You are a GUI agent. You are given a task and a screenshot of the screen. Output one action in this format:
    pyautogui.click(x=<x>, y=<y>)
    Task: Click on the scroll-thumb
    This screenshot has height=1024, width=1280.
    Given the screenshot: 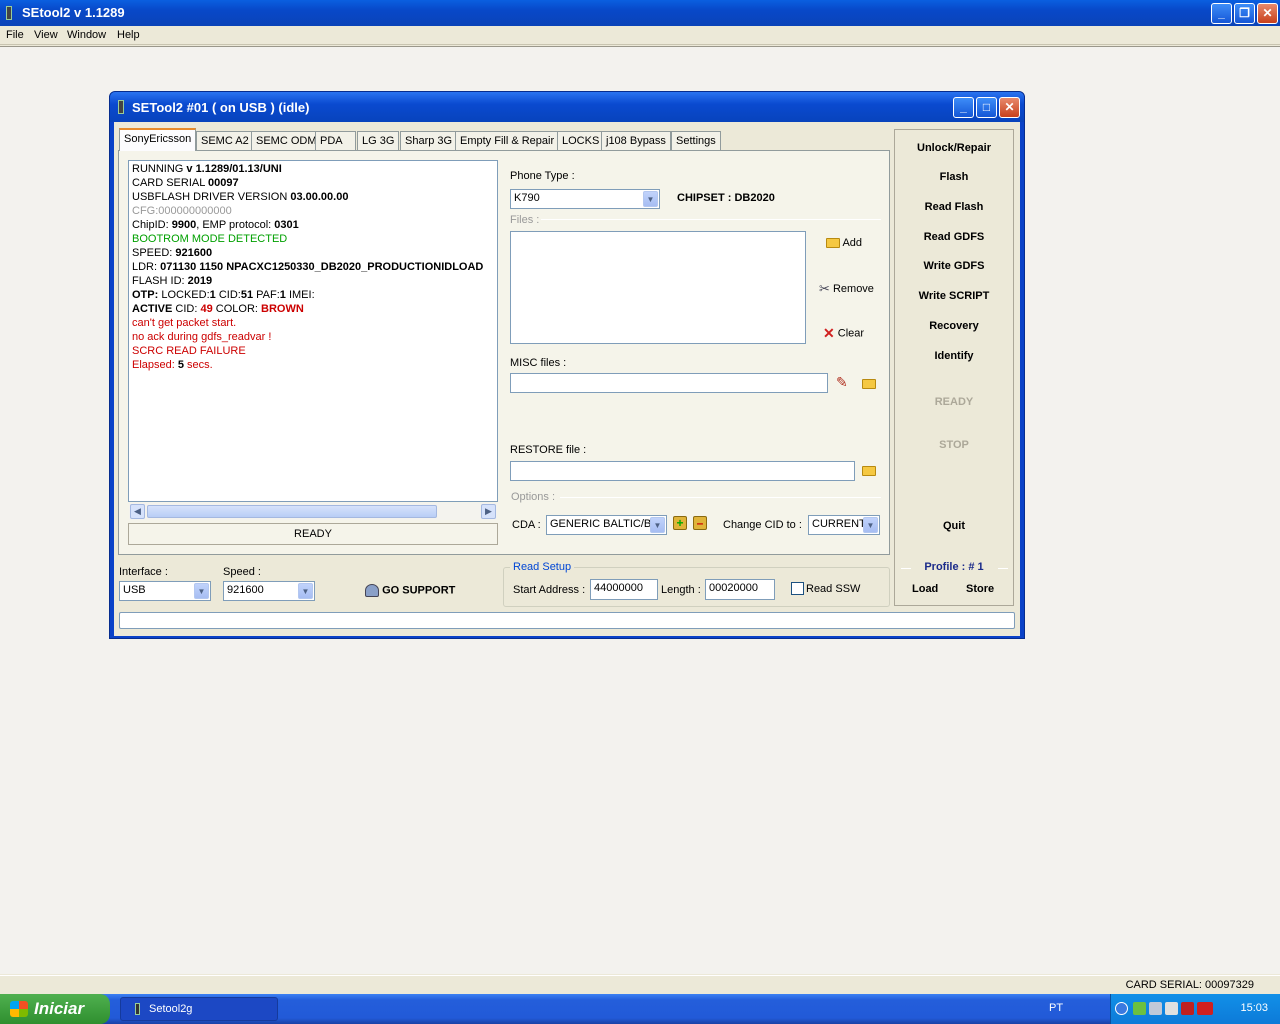 What is the action you would take?
    pyautogui.click(x=292, y=511)
    